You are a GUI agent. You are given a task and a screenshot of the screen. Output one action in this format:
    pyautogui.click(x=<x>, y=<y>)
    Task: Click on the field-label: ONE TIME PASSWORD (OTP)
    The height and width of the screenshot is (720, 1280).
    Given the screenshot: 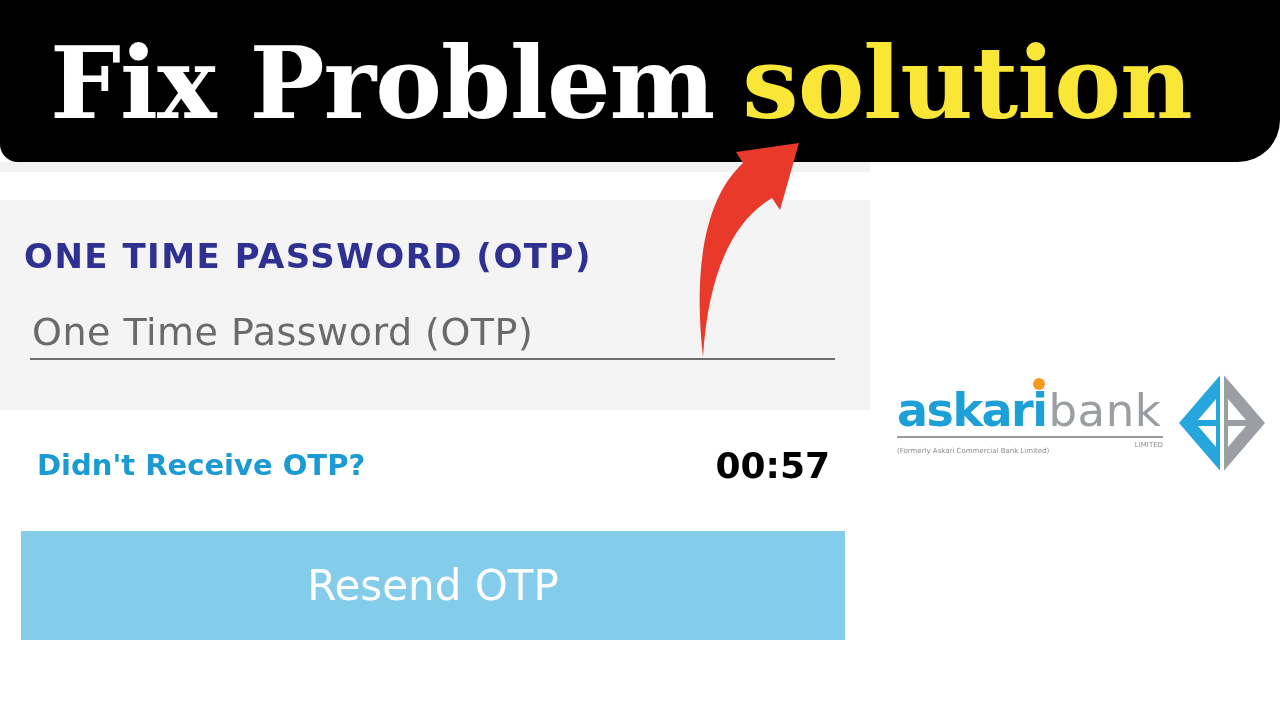 What is the action you would take?
    pyautogui.click(x=308, y=256)
    